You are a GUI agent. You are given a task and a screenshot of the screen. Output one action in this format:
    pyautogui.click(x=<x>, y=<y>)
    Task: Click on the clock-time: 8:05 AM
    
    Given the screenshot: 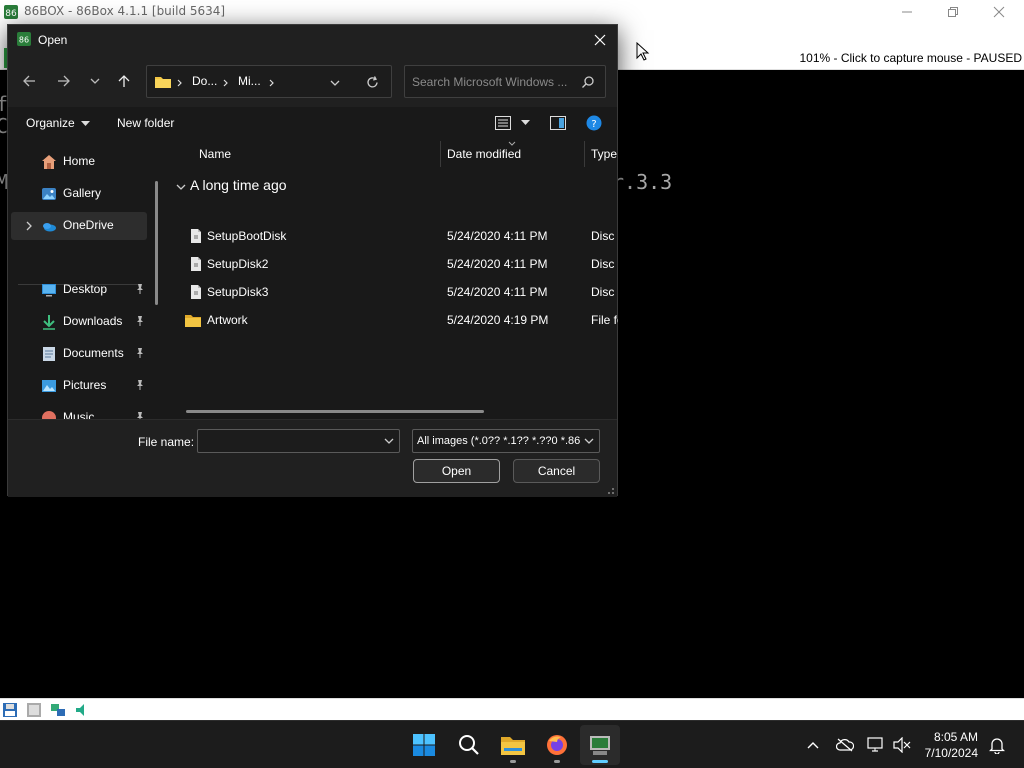 What is the action you would take?
    pyautogui.click(x=955, y=737)
    